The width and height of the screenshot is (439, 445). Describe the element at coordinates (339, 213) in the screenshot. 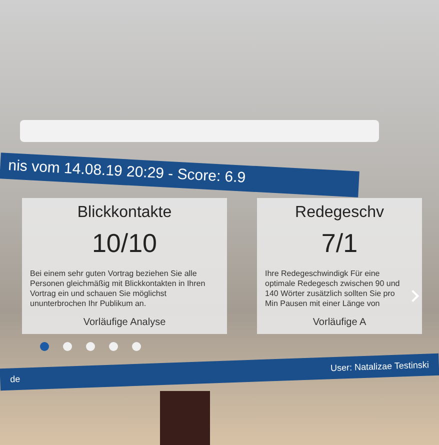

I see `card-title: Redegeschv` at that location.